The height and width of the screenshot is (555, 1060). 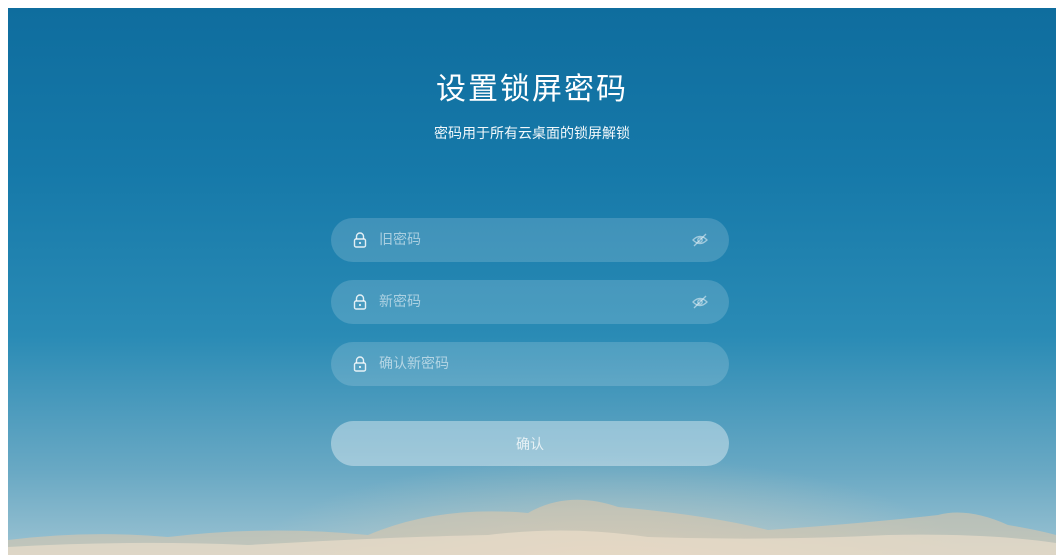 I want to click on old-password-field, so click(x=530, y=240).